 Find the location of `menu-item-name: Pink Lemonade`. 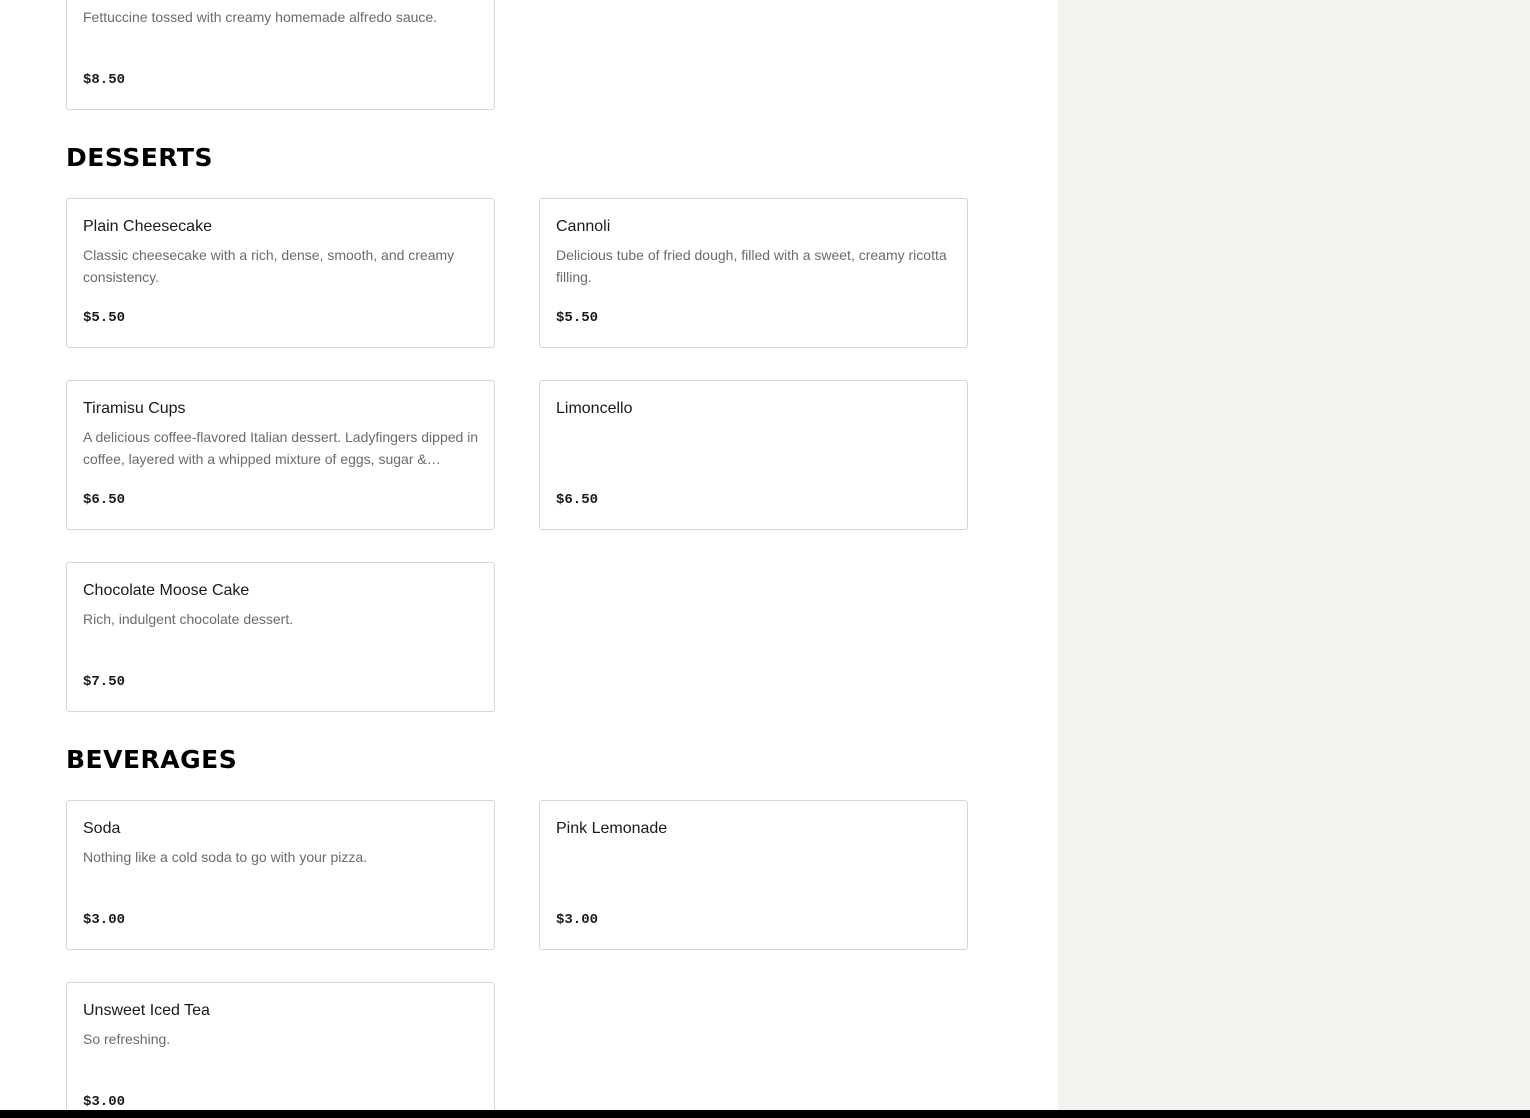

menu-item-name: Pink Lemonade is located at coordinates (612, 828).